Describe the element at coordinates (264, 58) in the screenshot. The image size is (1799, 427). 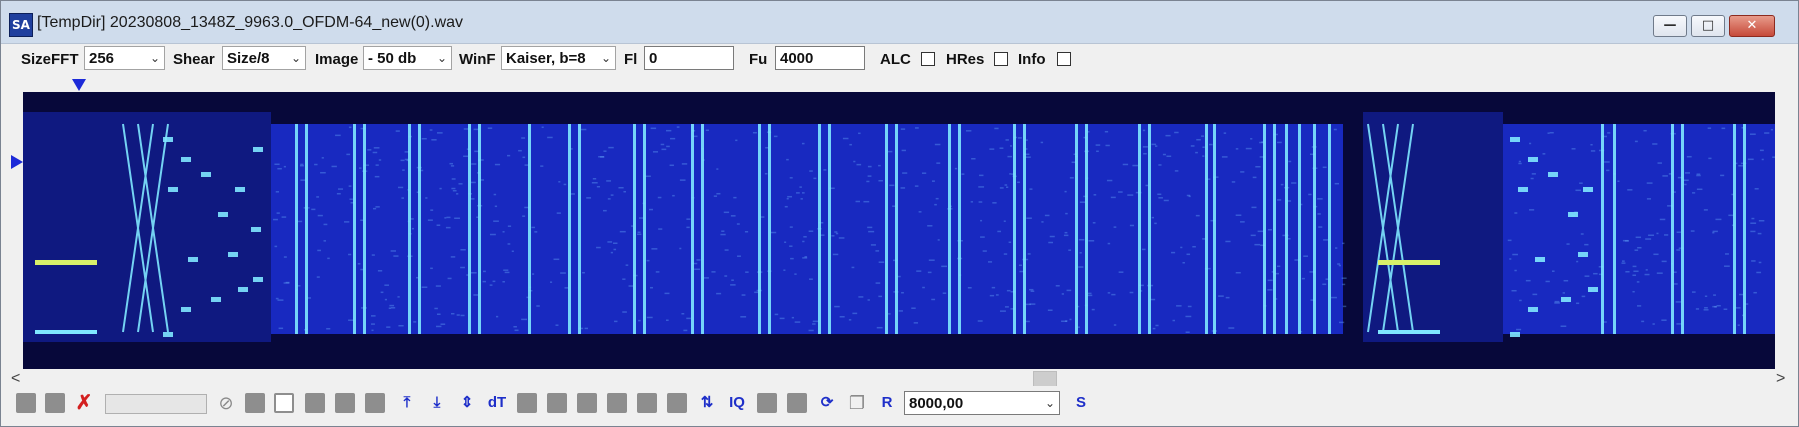
I see `shear-select: Size/8 ⌄` at that location.